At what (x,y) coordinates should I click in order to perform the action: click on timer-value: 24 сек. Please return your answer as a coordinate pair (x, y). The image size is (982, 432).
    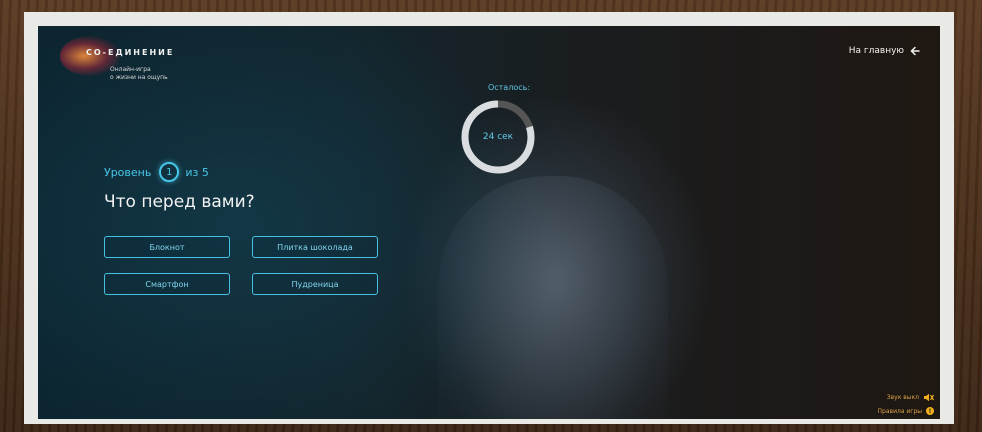
    Looking at the image, I should click on (498, 137).